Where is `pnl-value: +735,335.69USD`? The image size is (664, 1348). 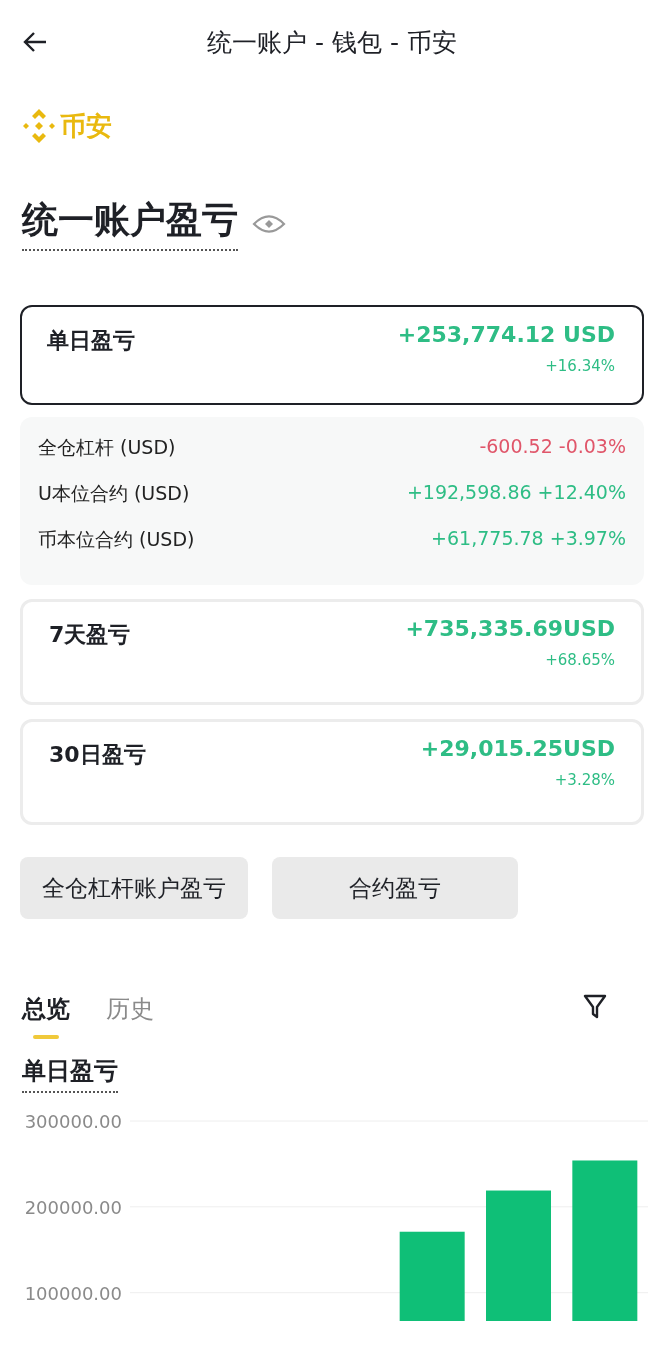
pnl-value: +735,335.69USD is located at coordinates (510, 628).